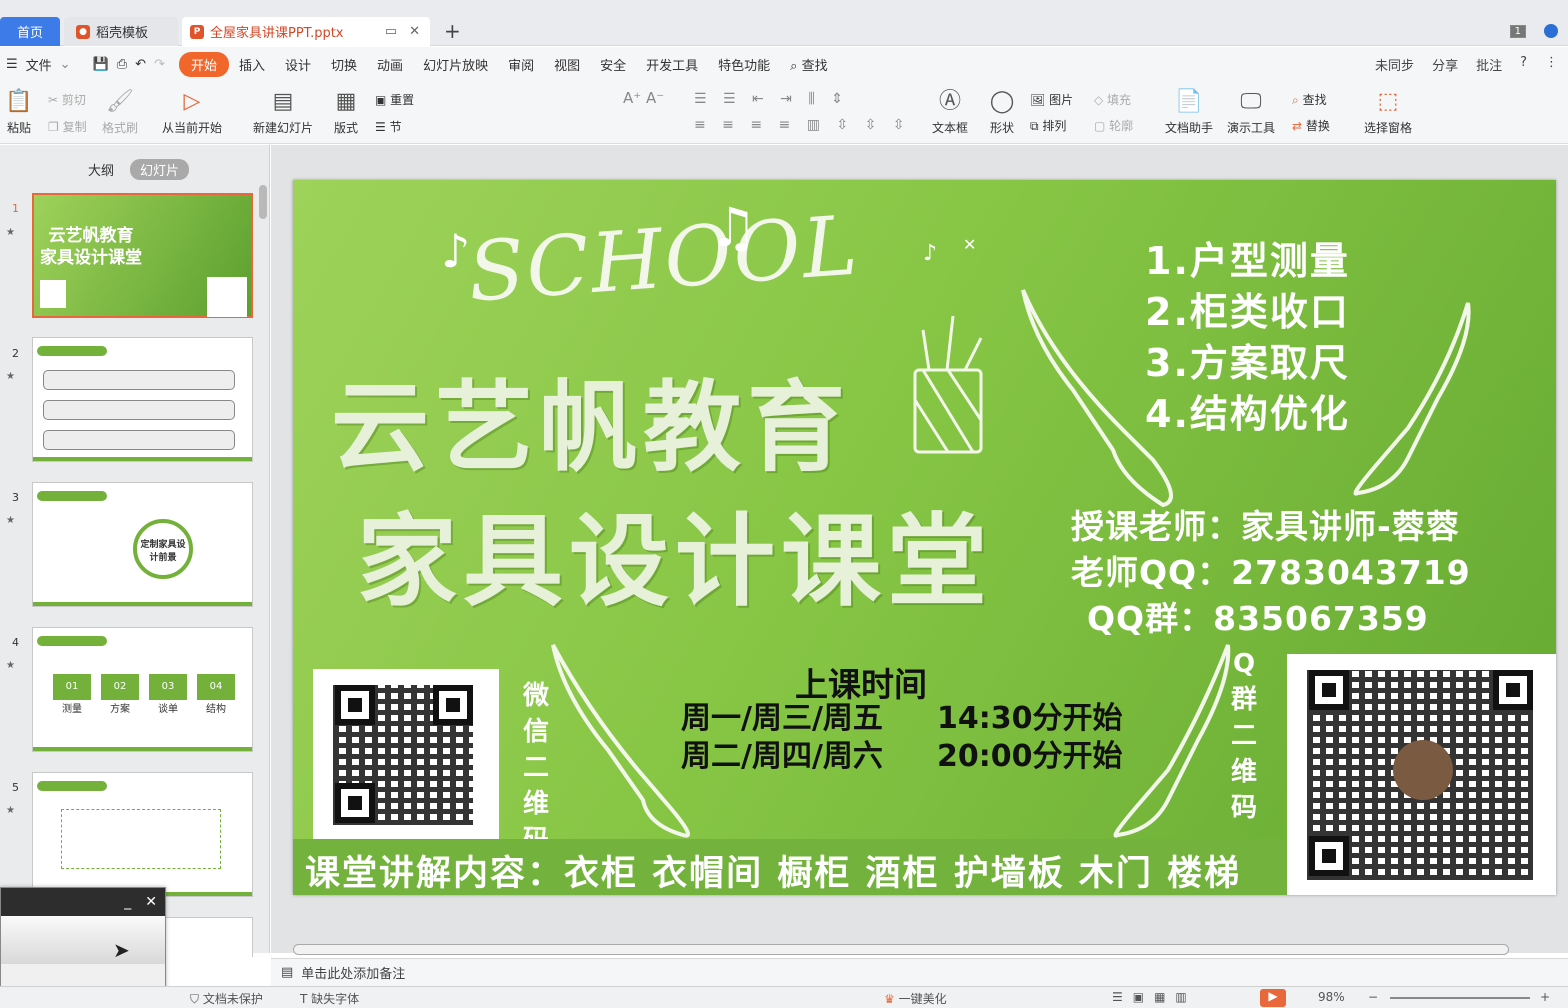  I want to click on chevron-down-icon: ⌄, so click(65, 64).